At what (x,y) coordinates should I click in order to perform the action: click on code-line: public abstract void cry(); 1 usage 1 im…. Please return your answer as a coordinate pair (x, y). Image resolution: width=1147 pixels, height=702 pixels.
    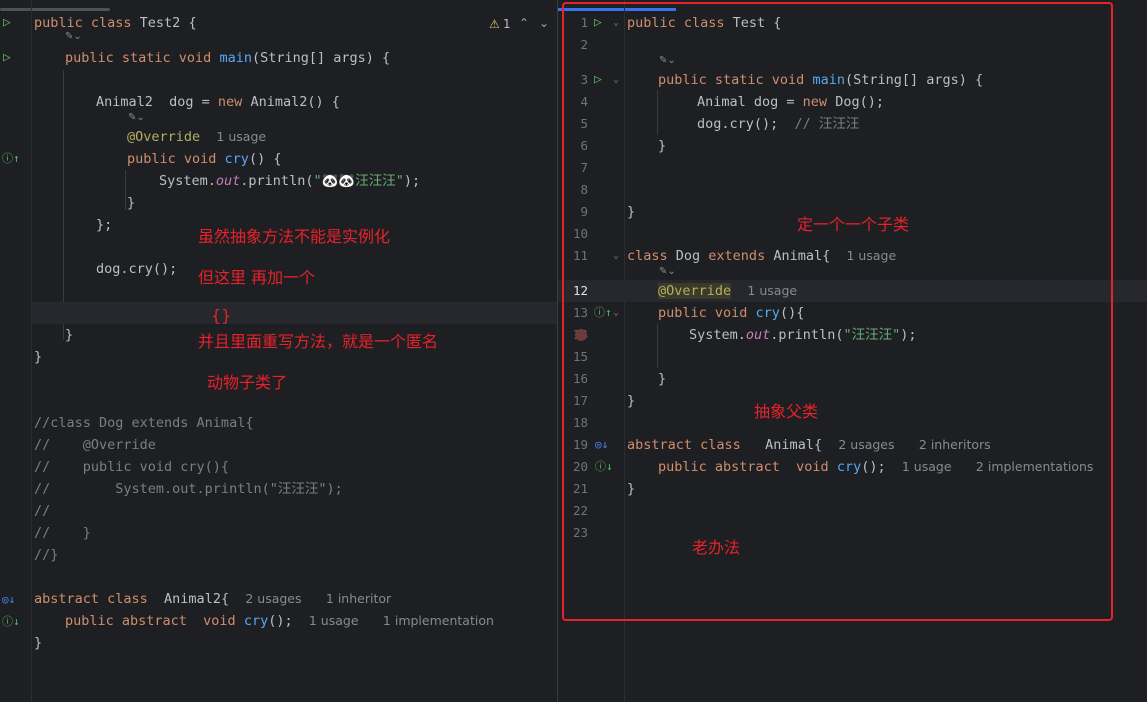
    Looking at the image, I should click on (279, 621).